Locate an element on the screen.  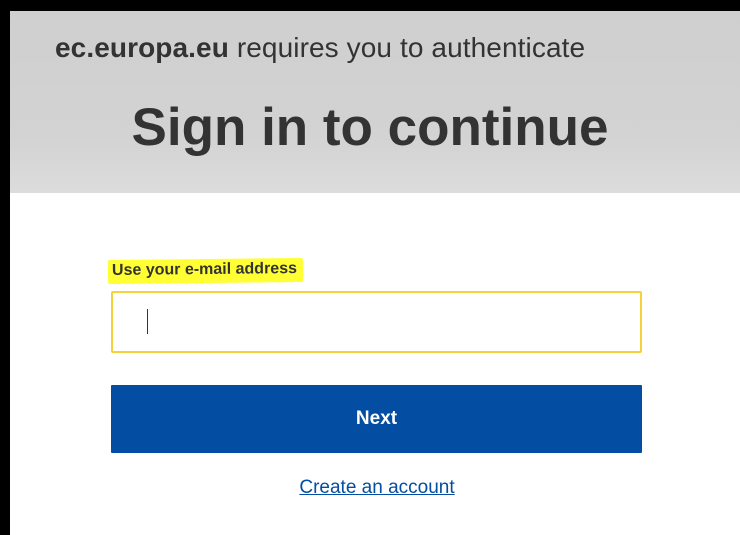
text-caret is located at coordinates (147, 321).